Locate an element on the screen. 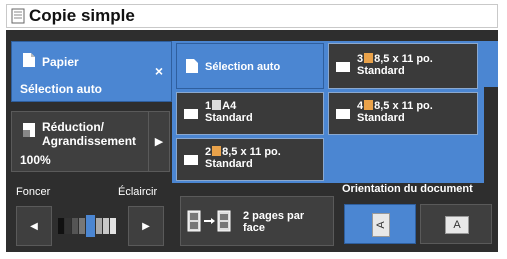  darker-button: ◀ is located at coordinates (34, 226).